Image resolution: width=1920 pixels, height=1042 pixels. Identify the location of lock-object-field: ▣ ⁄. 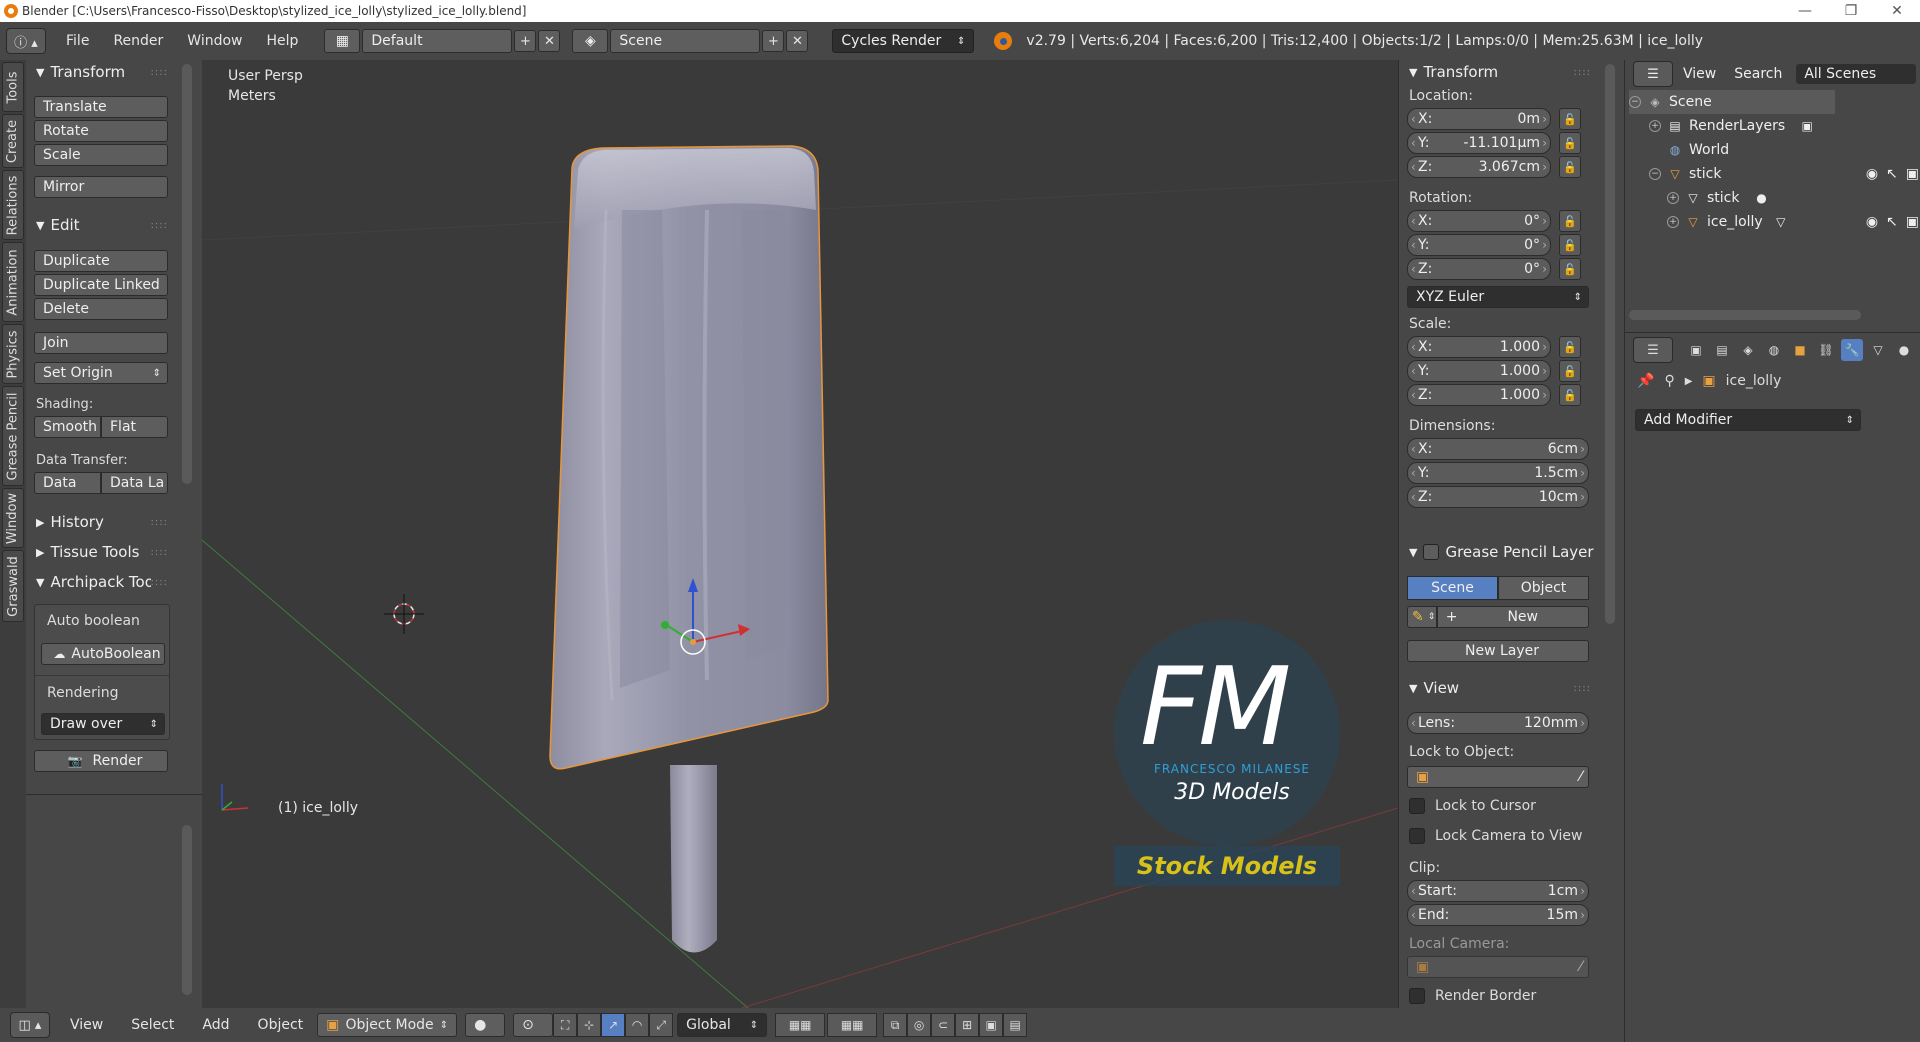
(1498, 777).